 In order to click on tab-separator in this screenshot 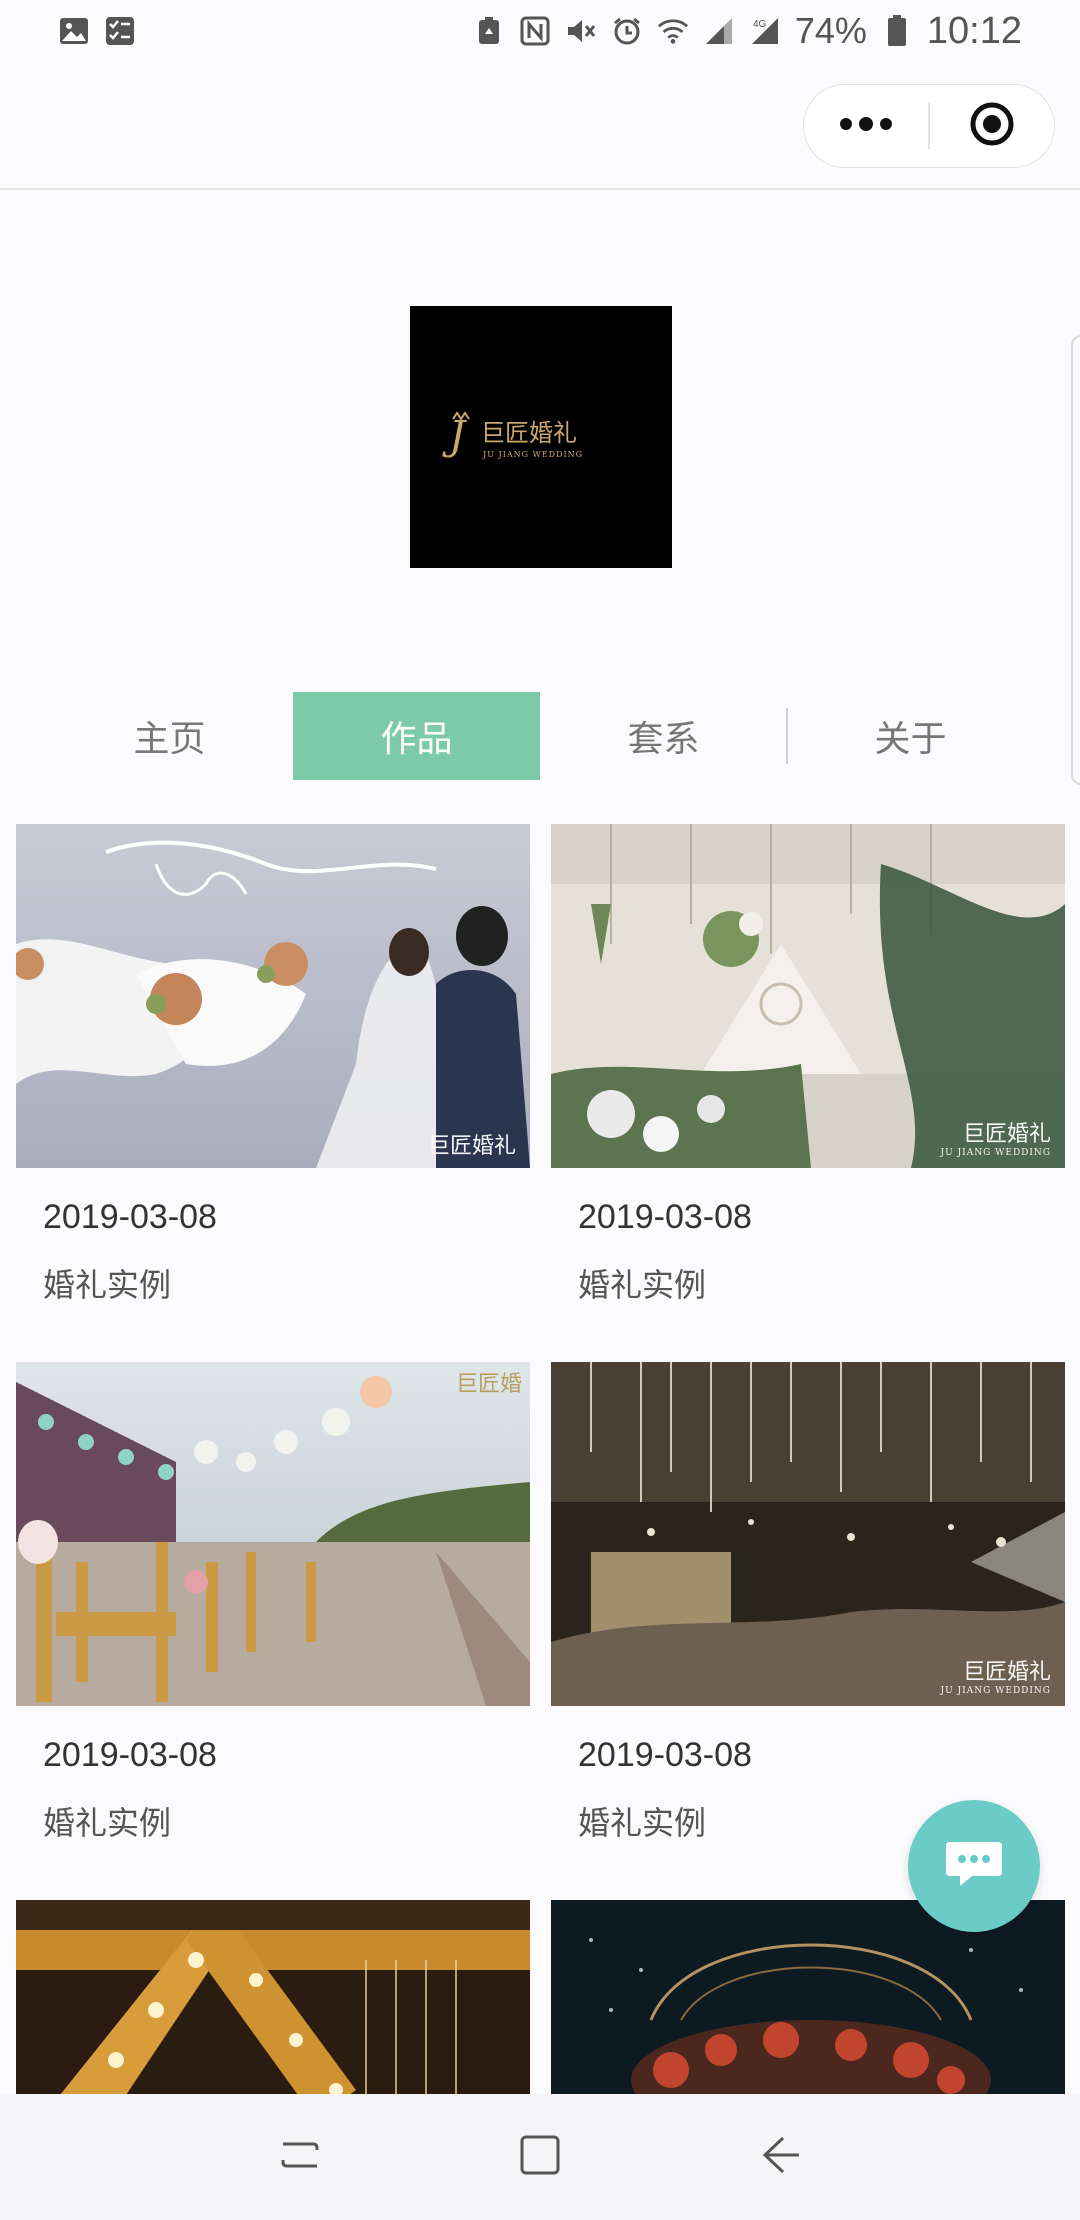, I will do `click(787, 736)`.